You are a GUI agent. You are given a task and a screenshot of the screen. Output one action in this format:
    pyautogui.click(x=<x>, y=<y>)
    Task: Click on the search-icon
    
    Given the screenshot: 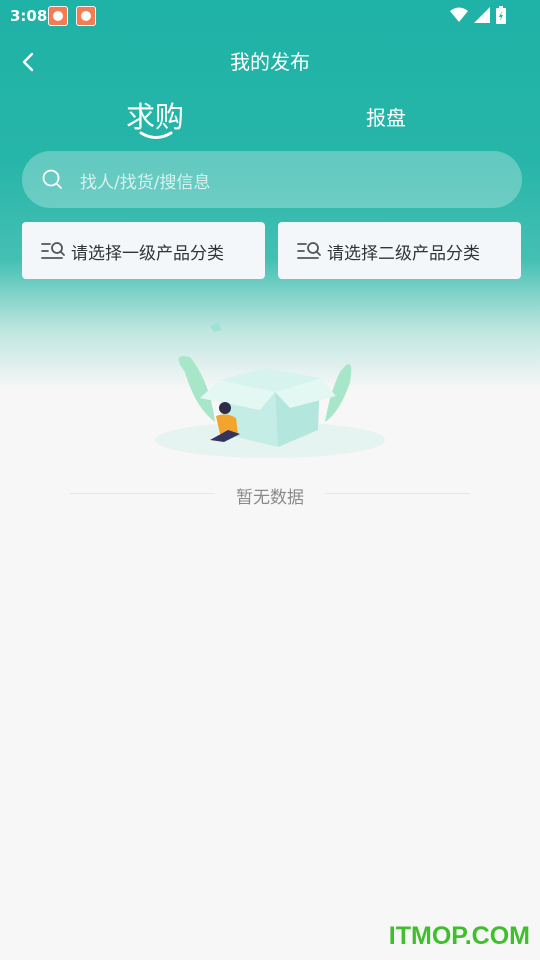 What is the action you would take?
    pyautogui.click(x=52, y=179)
    